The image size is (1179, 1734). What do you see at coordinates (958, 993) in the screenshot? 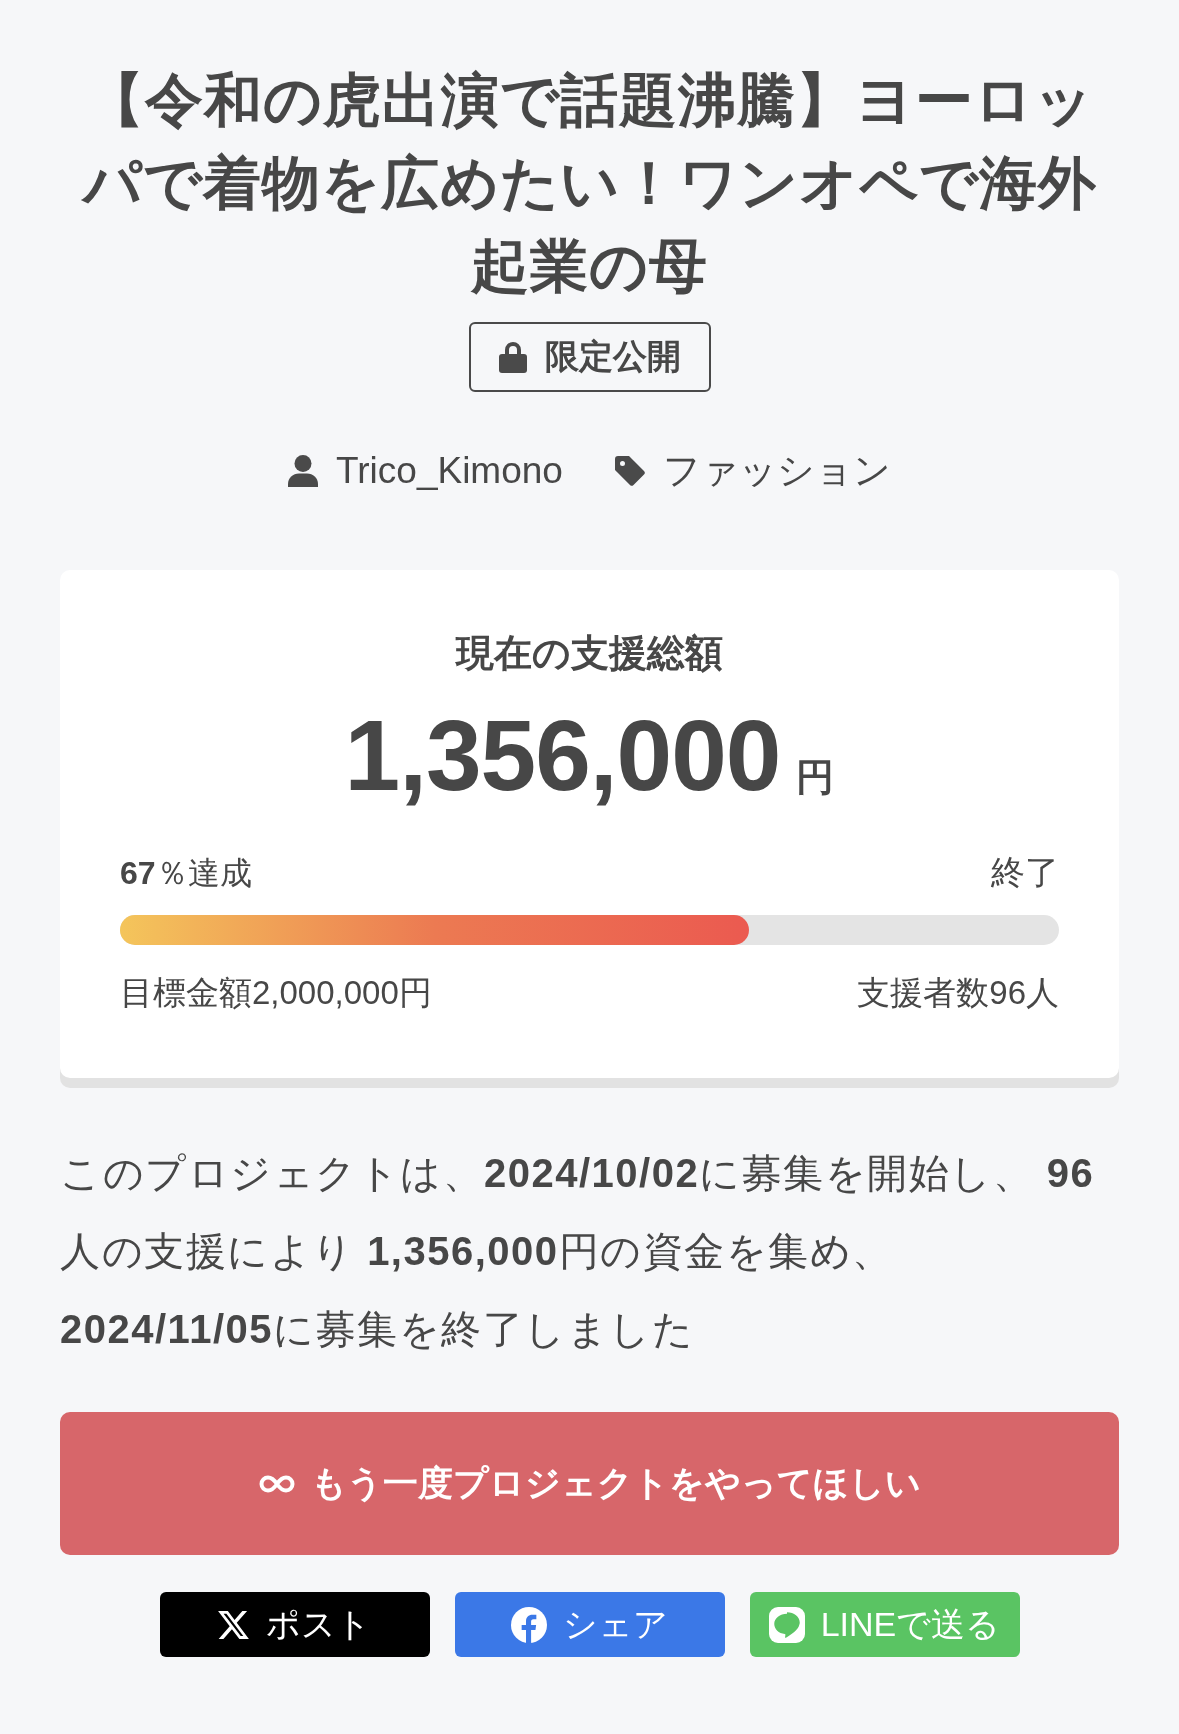
I see `supporter-count: 支援者数96人` at bounding box center [958, 993].